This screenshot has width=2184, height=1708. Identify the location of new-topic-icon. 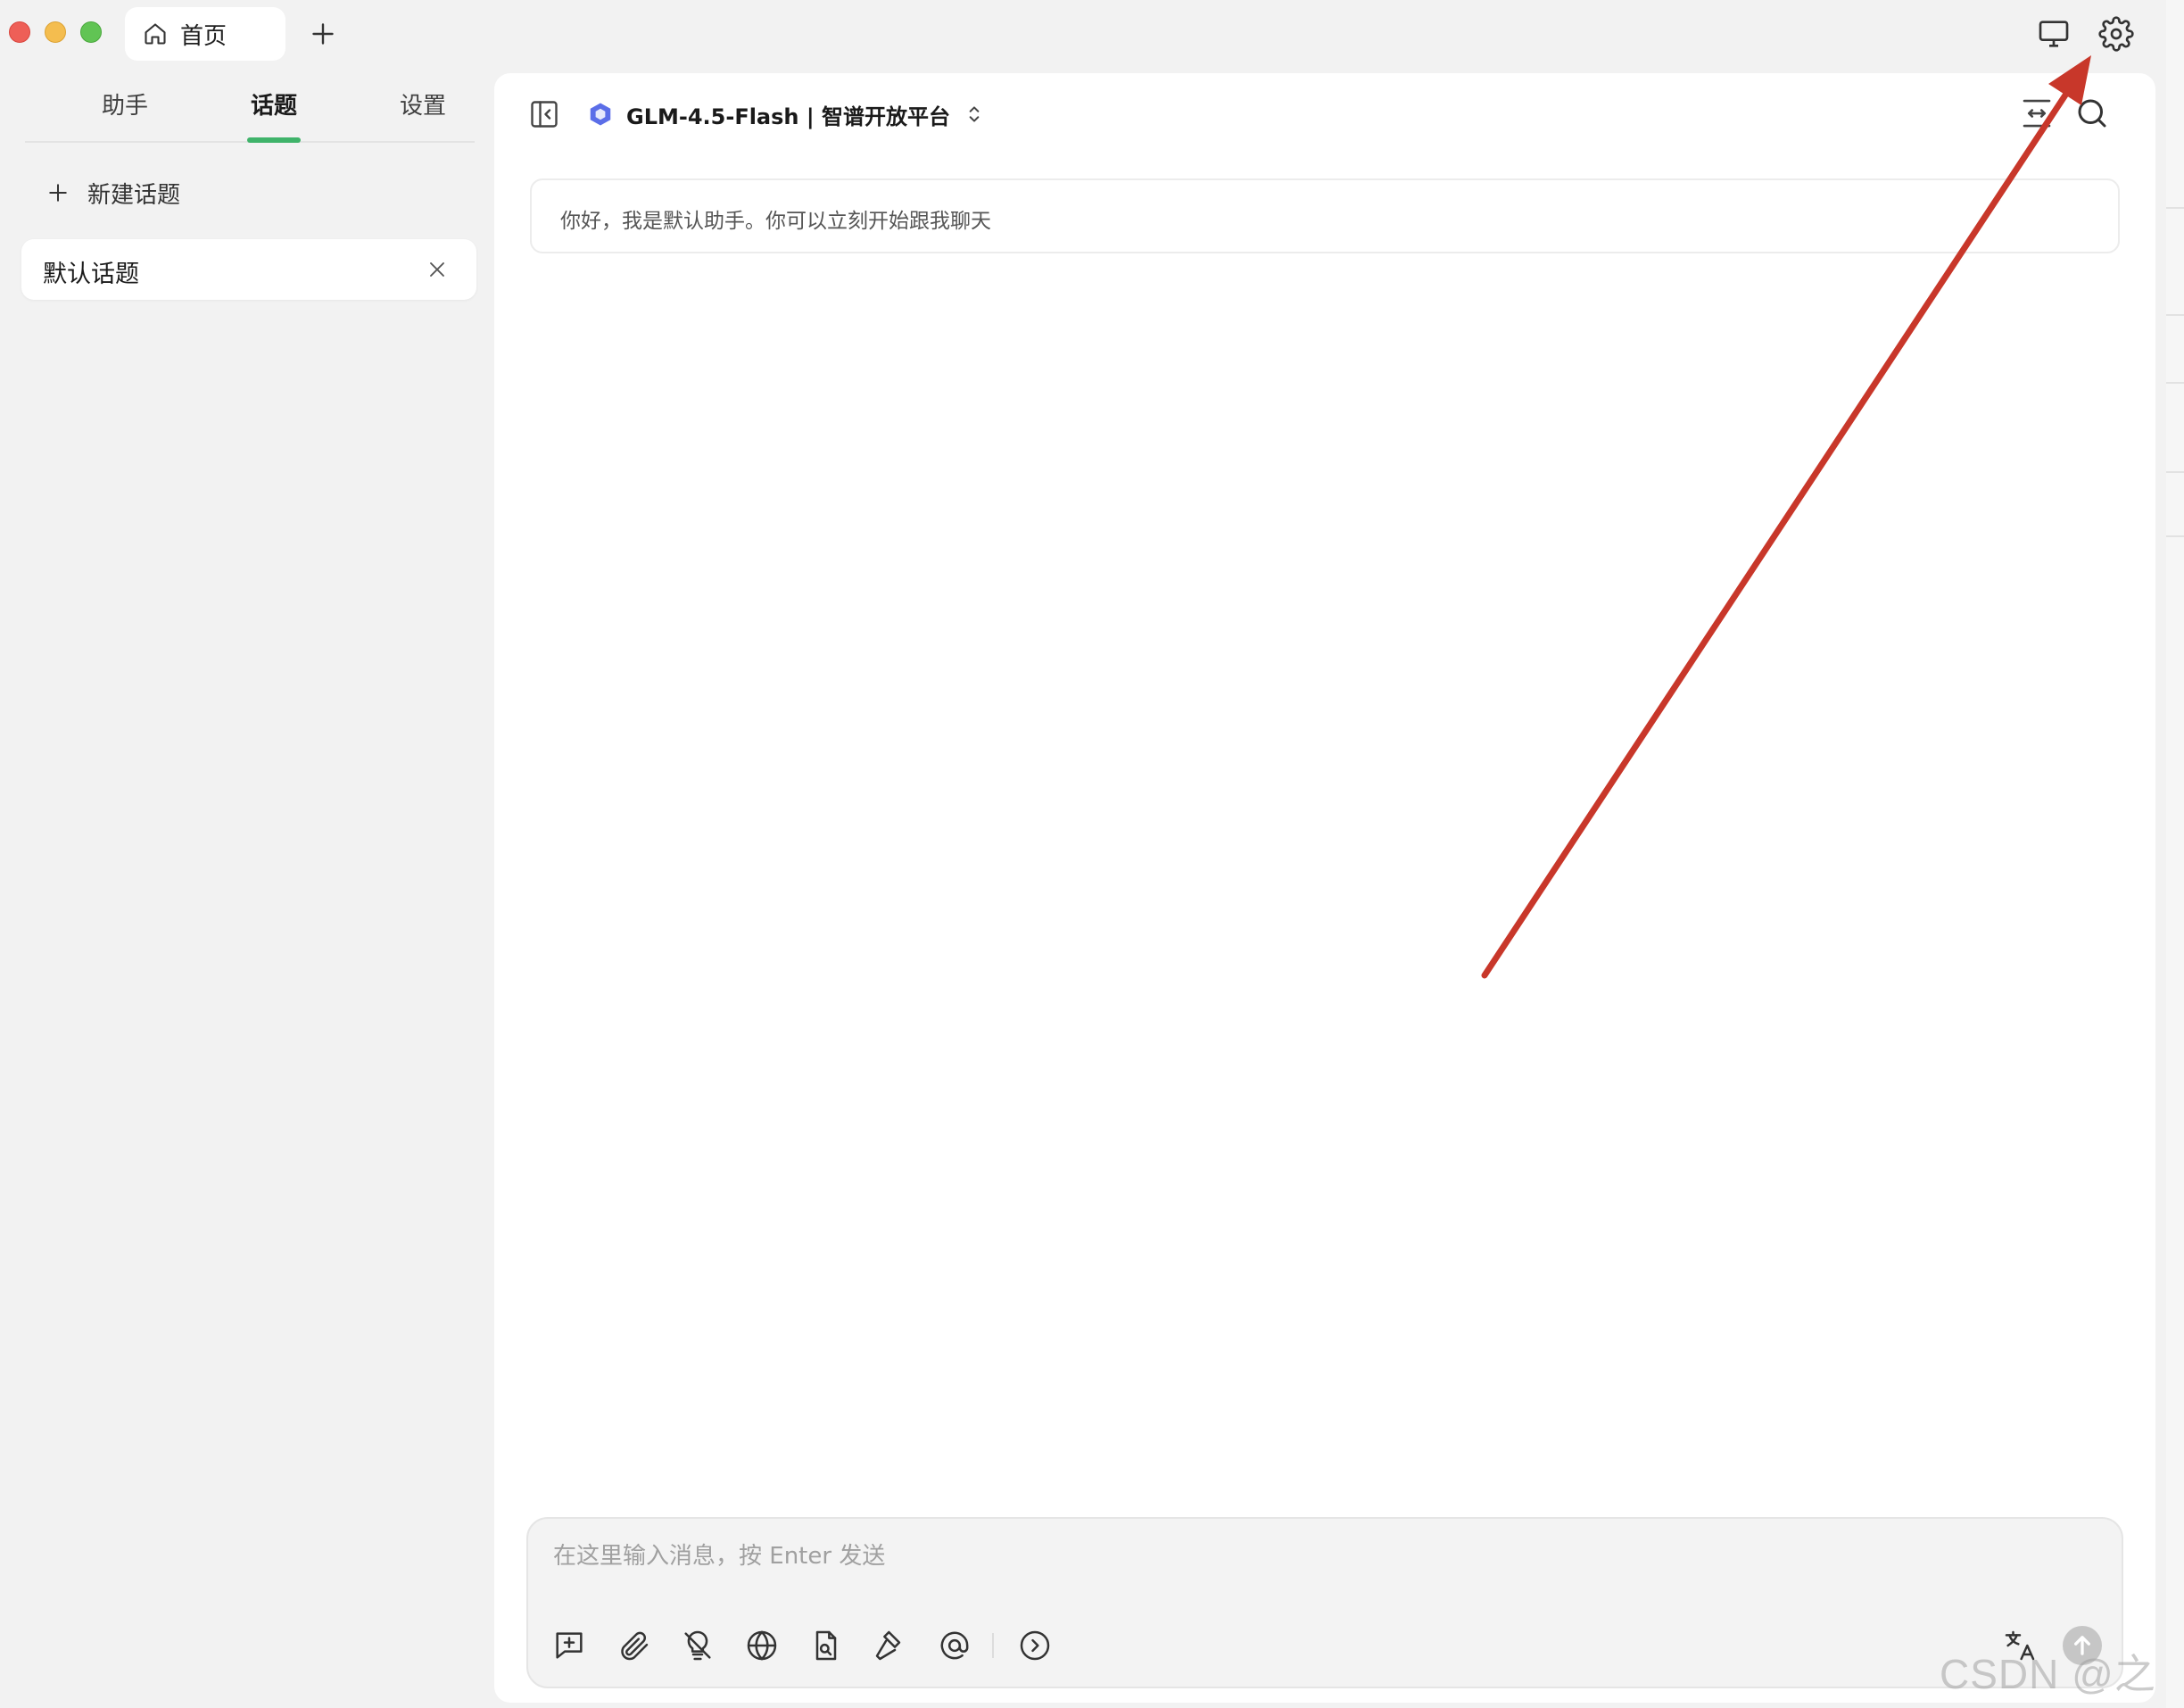
(569, 1646).